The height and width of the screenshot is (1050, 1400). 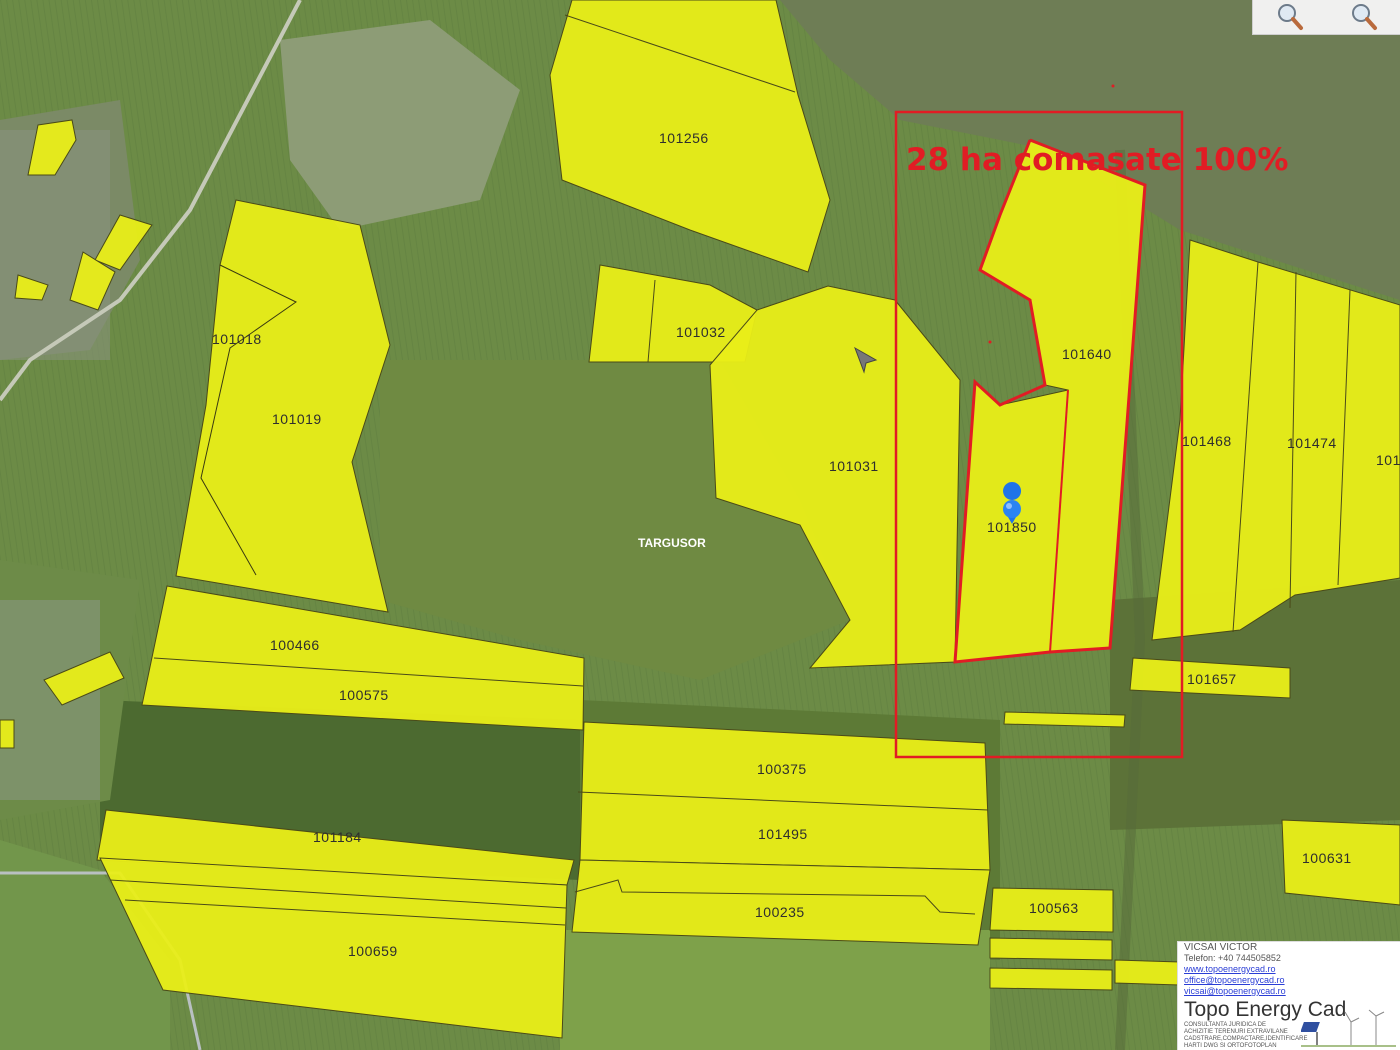 I want to click on zoom-controls, so click(x=1326, y=17).